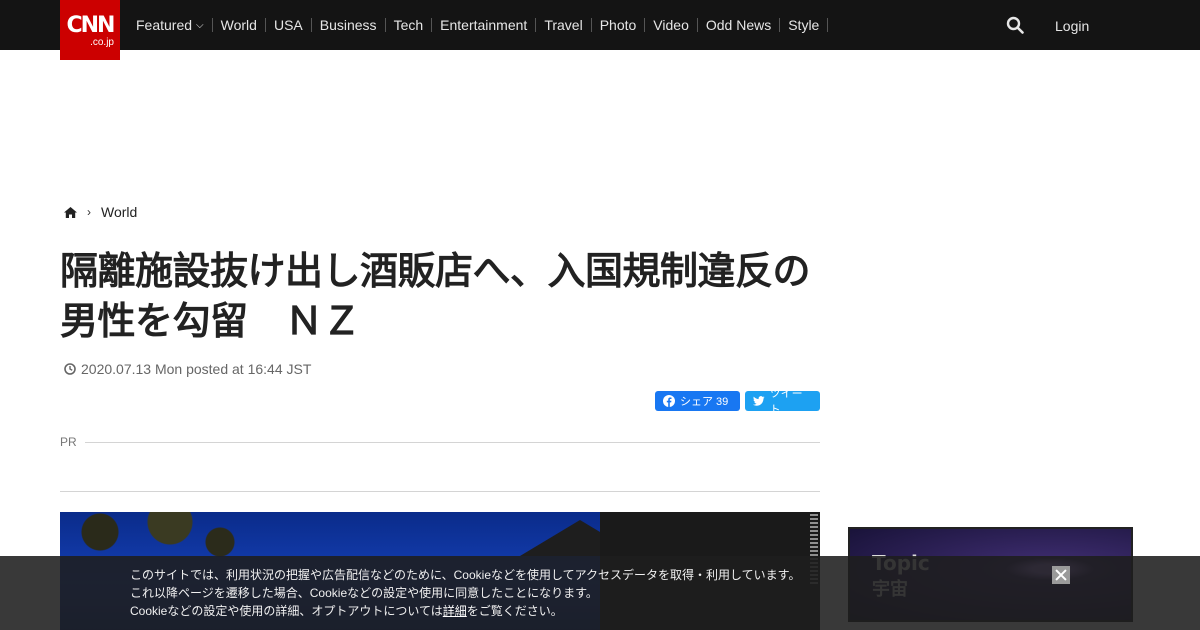  Describe the element at coordinates (170, 25) in the screenshot. I see `nav-item-featured: Featured ⌵` at that location.